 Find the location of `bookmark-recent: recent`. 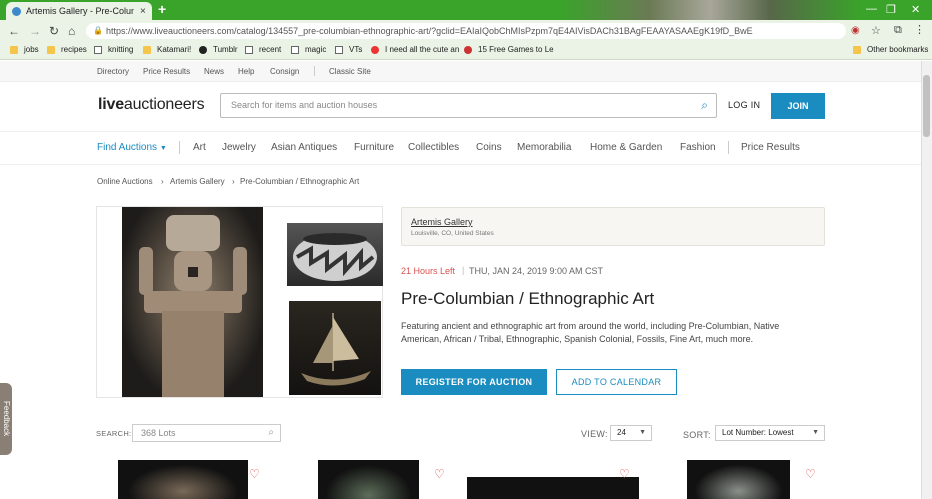

bookmark-recent: recent is located at coordinates (263, 49).